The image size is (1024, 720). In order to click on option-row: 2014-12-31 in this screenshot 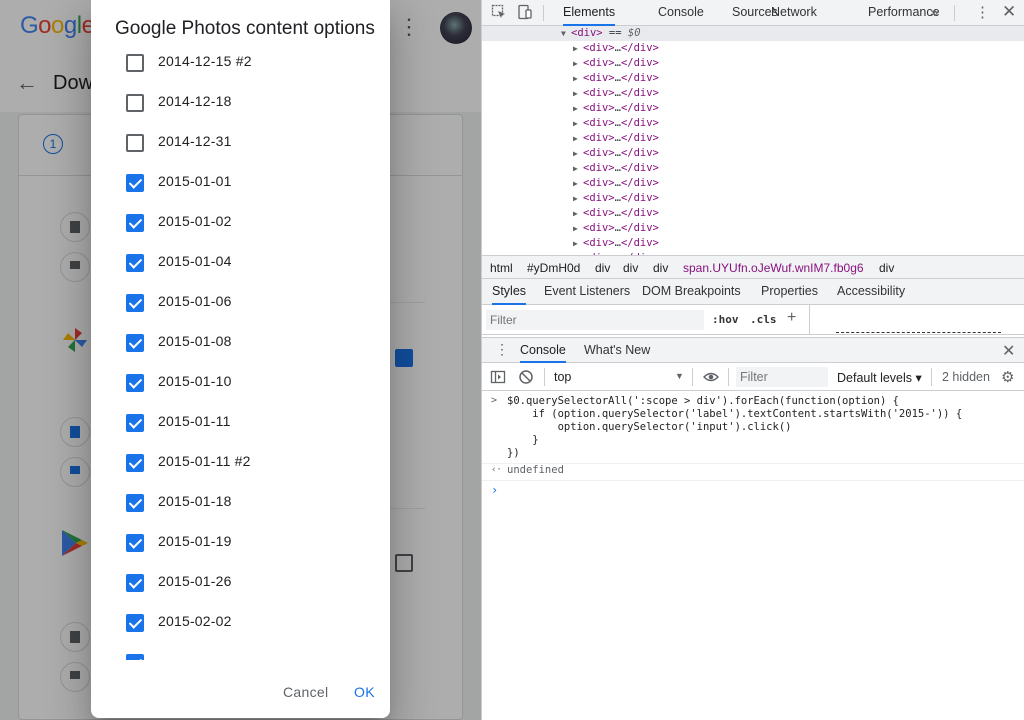, I will do `click(240, 142)`.